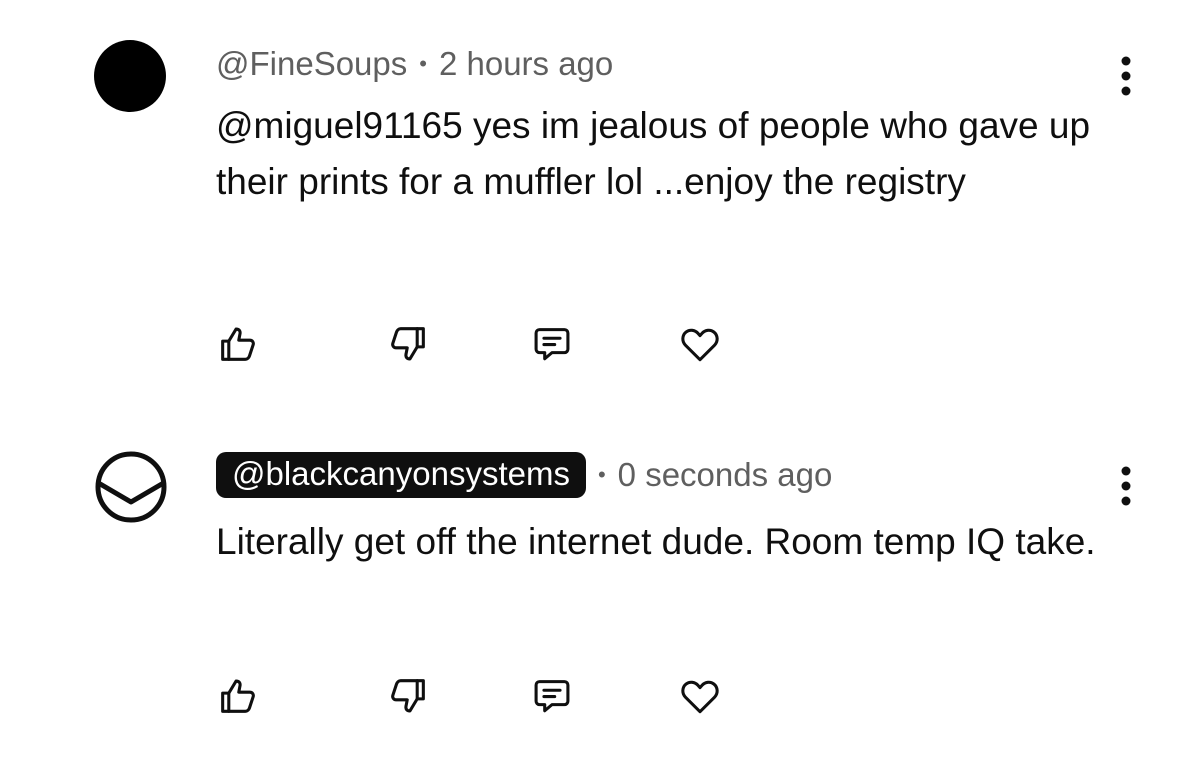  I want to click on timestamp: 0 seconds ago, so click(725, 474).